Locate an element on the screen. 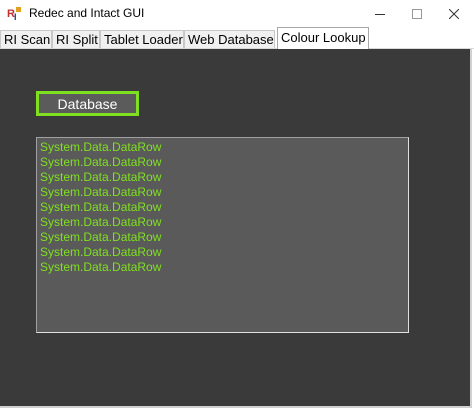  svg-text: I is located at coordinates (15, 17).